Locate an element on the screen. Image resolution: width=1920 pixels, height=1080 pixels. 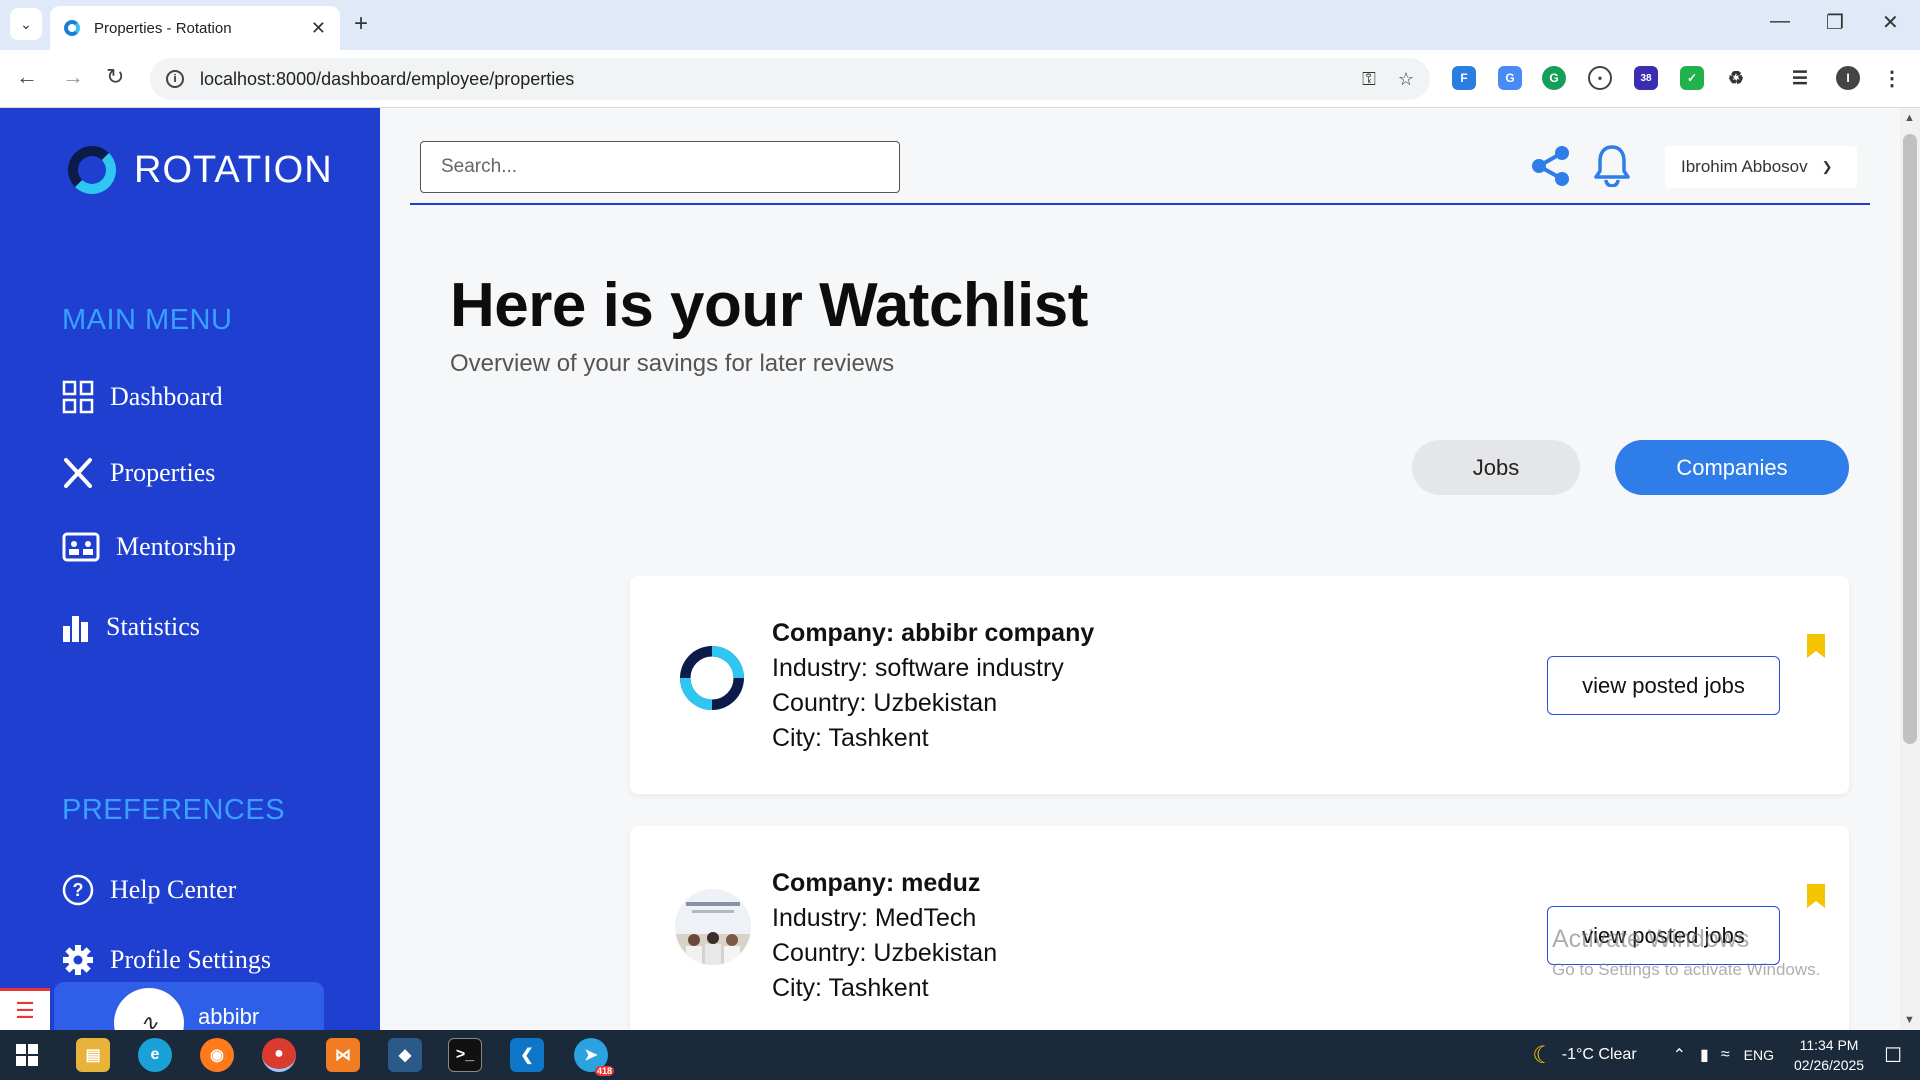
avatar: ∿ is located at coordinates (149, 1009).